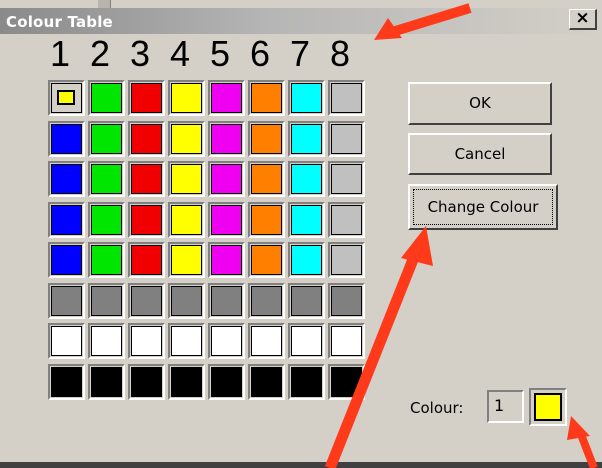 The height and width of the screenshot is (468, 602). Describe the element at coordinates (180, 53) in the screenshot. I see `column-number: 4` at that location.